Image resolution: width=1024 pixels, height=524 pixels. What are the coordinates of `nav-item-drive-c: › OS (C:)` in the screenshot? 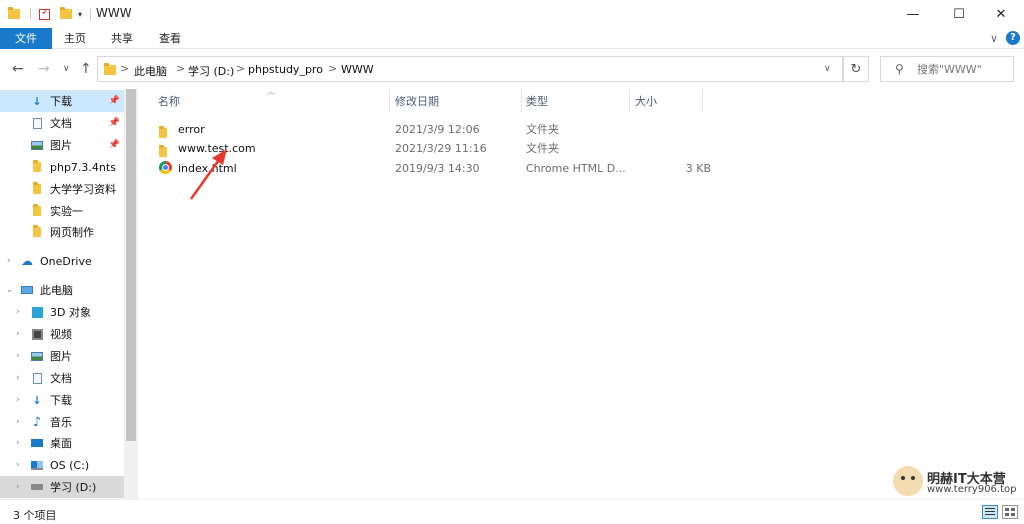 It's located at (62, 465).